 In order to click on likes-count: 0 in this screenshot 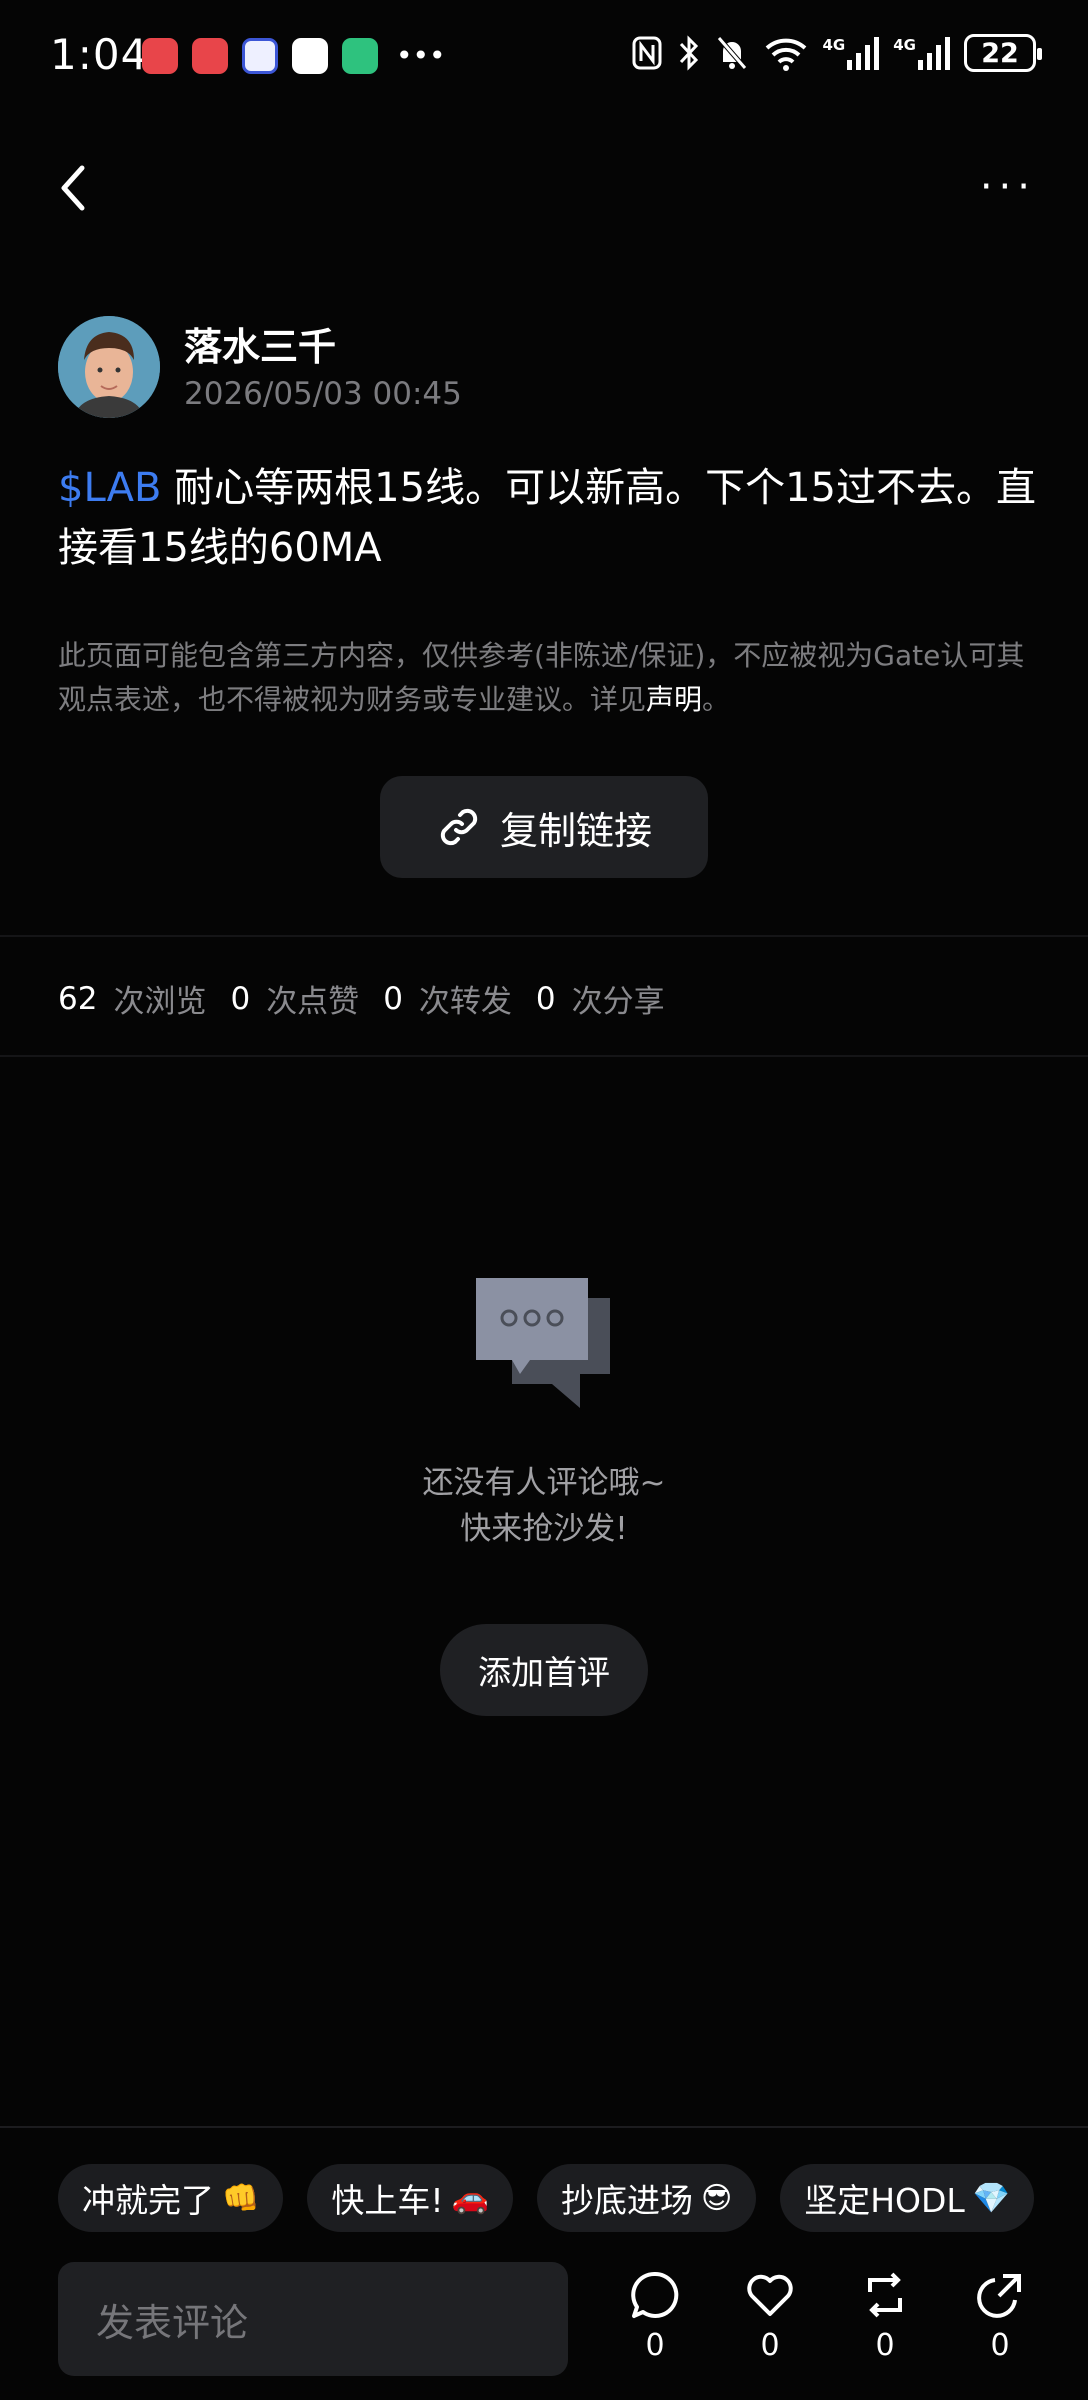, I will do `click(240, 998)`.